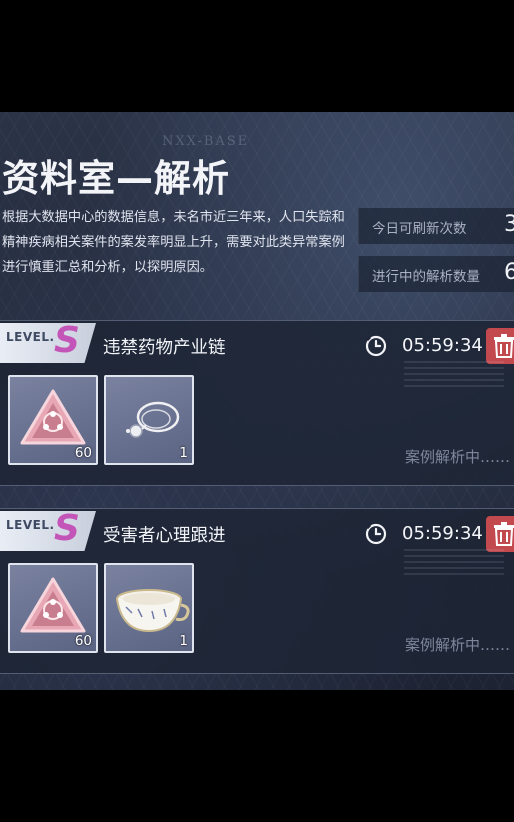 This screenshot has height=822, width=514. Describe the element at coordinates (164, 348) in the screenshot. I see `case-name: 违禁药物产业链` at that location.